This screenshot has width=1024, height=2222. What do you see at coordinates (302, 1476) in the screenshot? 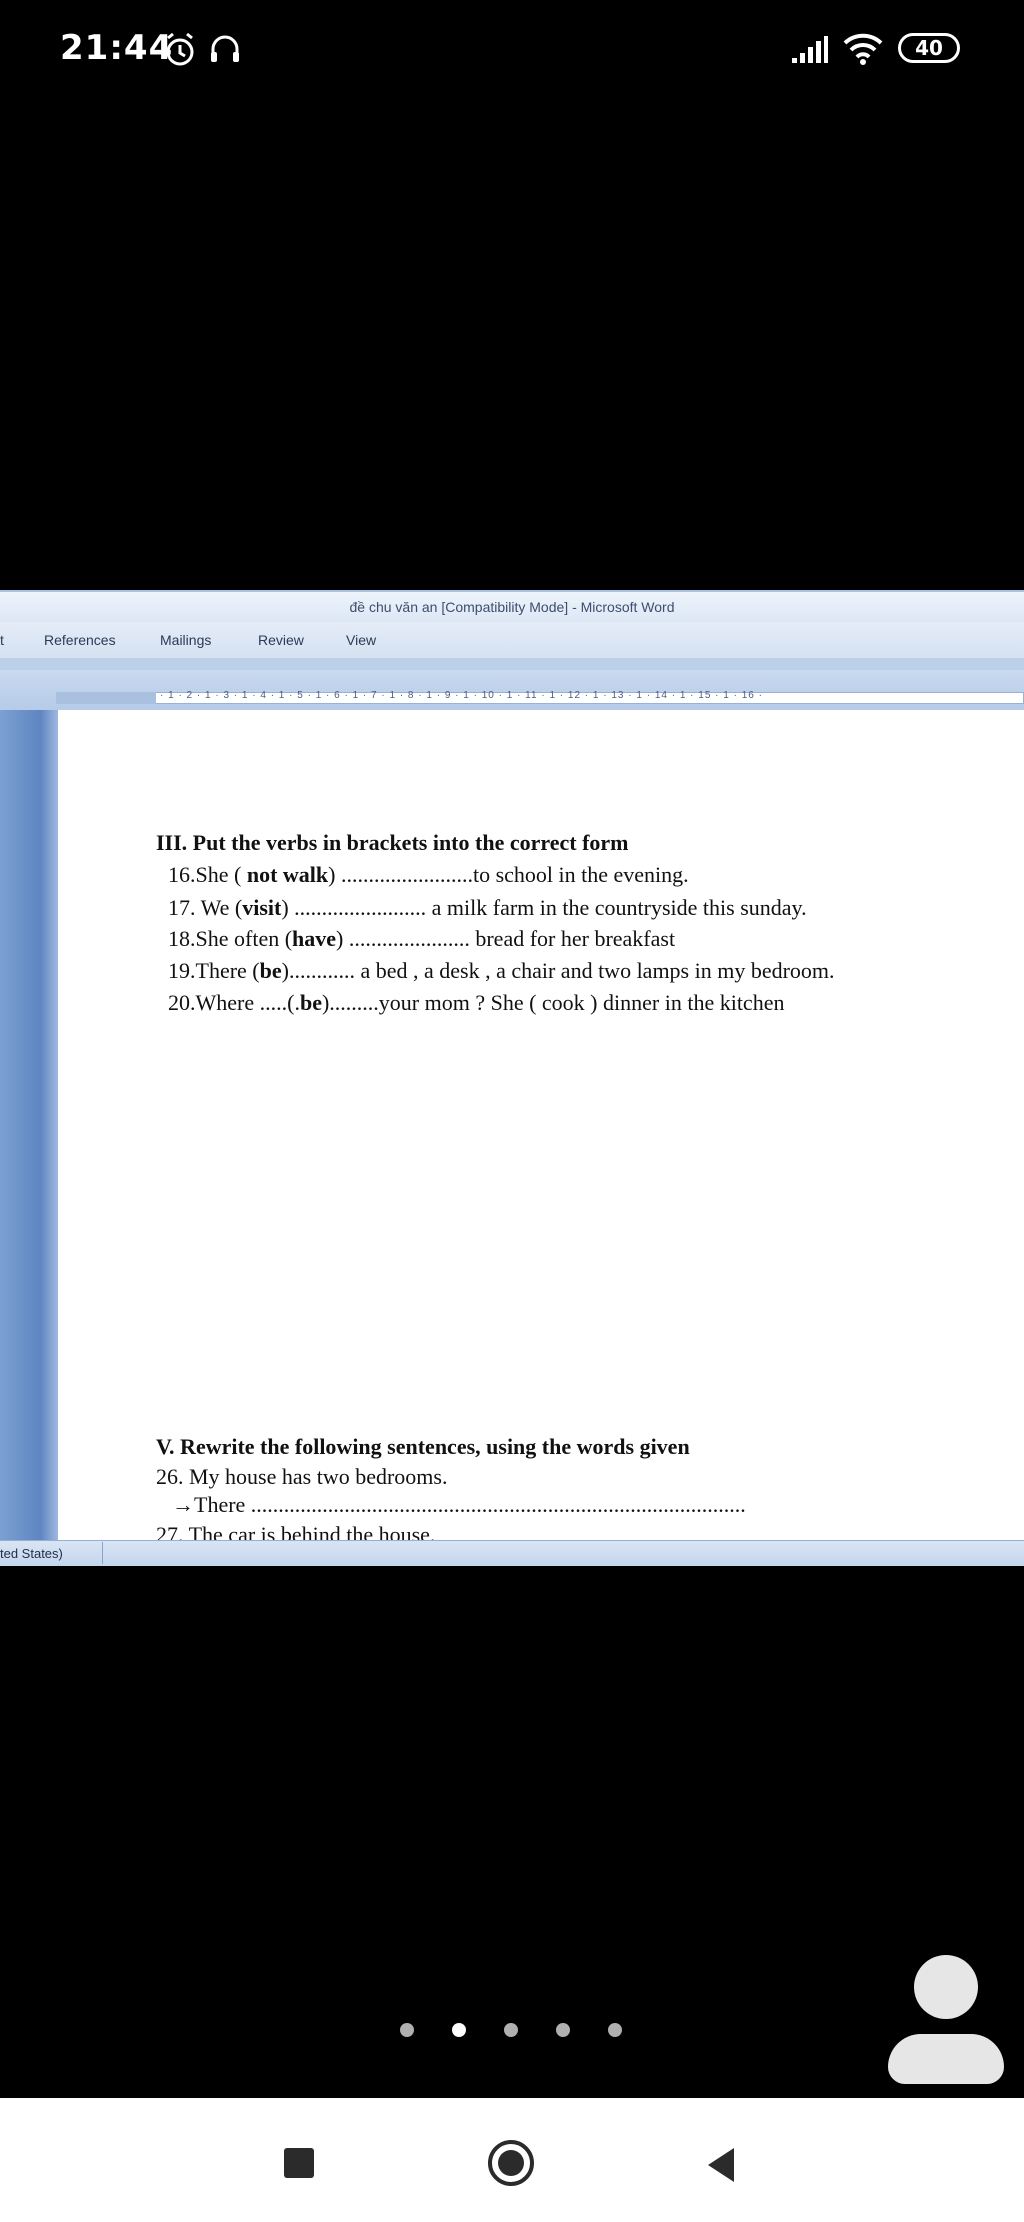
I see `question-26: 26. My house has two bedrooms.` at bounding box center [302, 1476].